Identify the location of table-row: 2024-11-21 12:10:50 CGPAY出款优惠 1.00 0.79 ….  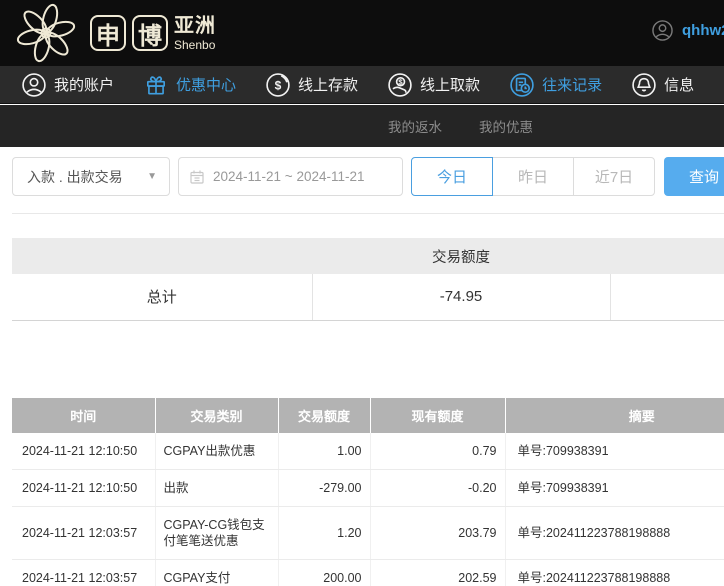
(368, 451).